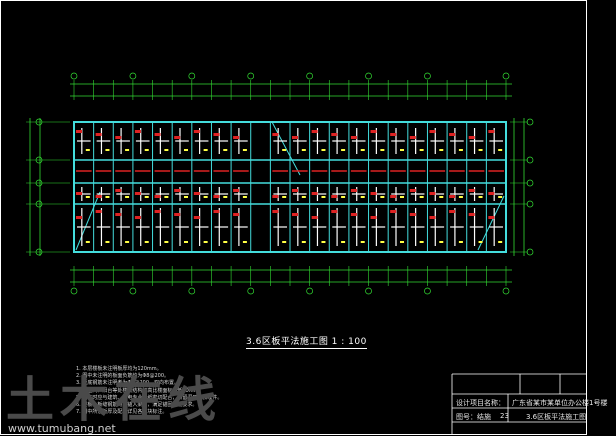  Describe the element at coordinates (560, 403) in the screenshot. I see `title-block-project-name: 广东省某市某单位办公楼1号楼` at that location.